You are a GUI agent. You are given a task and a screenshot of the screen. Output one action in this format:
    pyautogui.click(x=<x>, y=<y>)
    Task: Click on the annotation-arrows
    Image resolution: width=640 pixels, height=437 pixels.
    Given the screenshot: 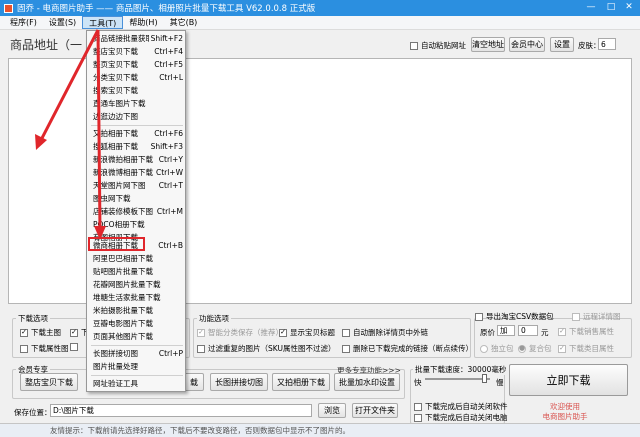 What is the action you would take?
    pyautogui.click(x=70, y=134)
    